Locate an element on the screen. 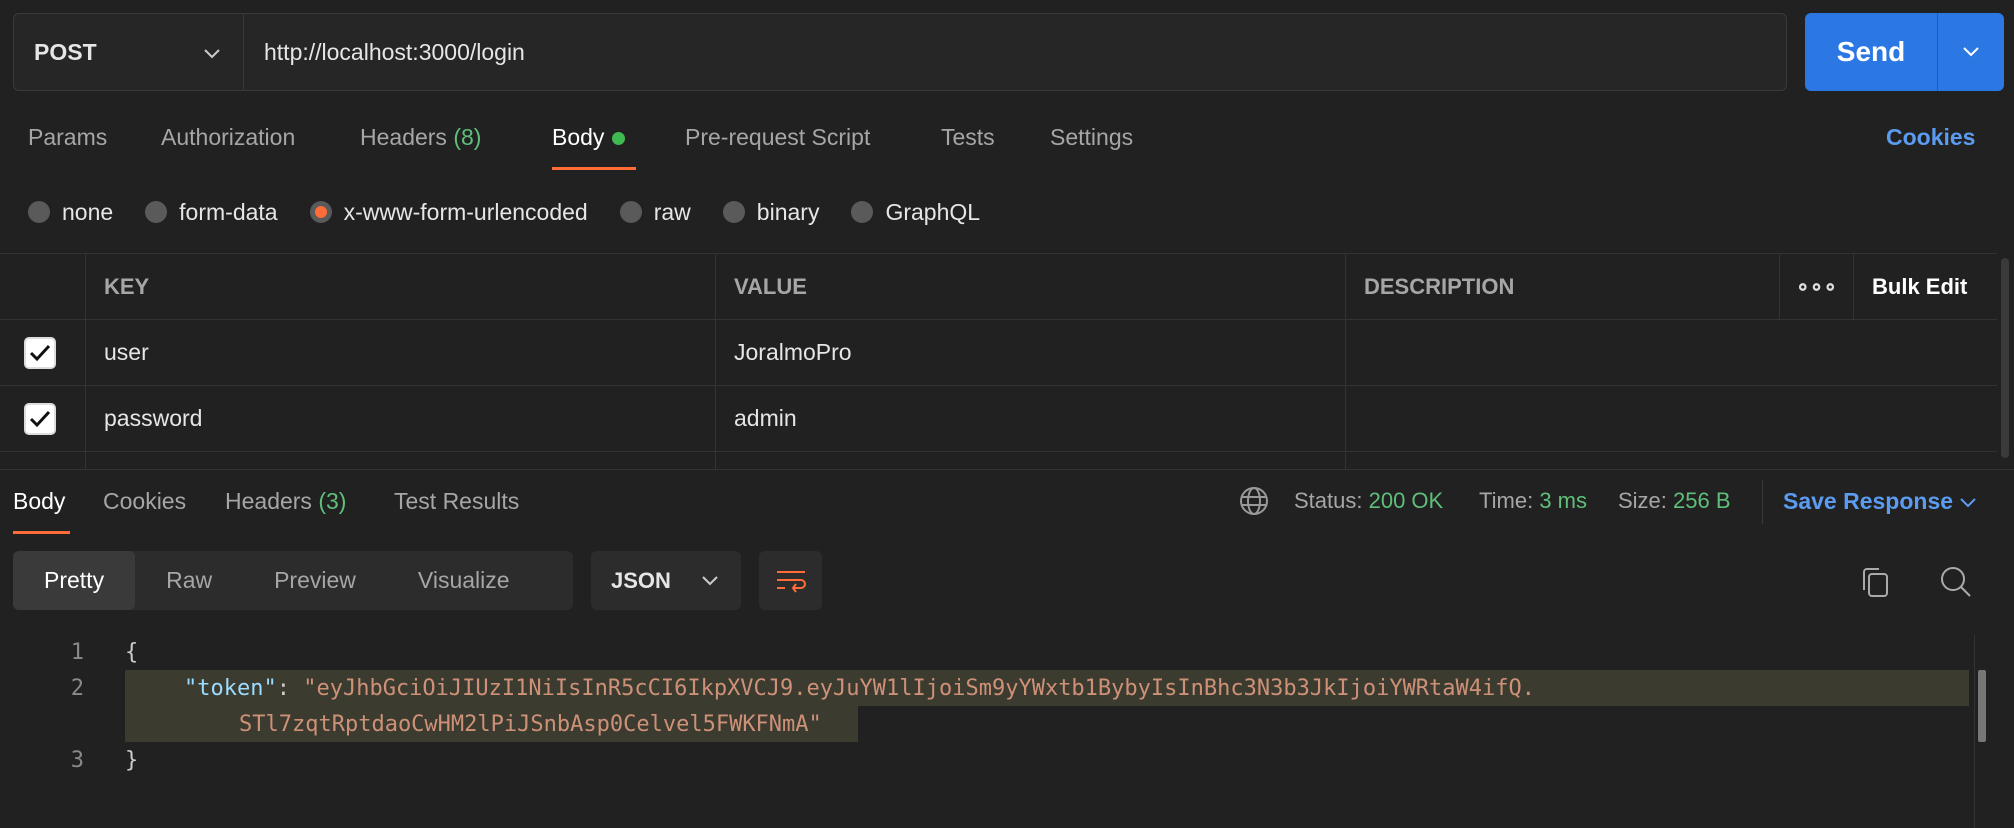 The image size is (2014, 828). size-value: 256 B is located at coordinates (1702, 500).